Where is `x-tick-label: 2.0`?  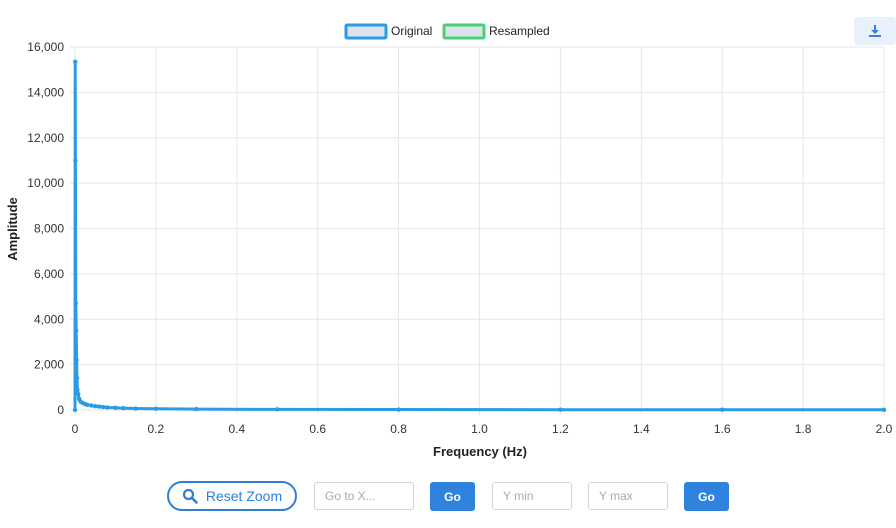 x-tick-label: 2.0 is located at coordinates (884, 429).